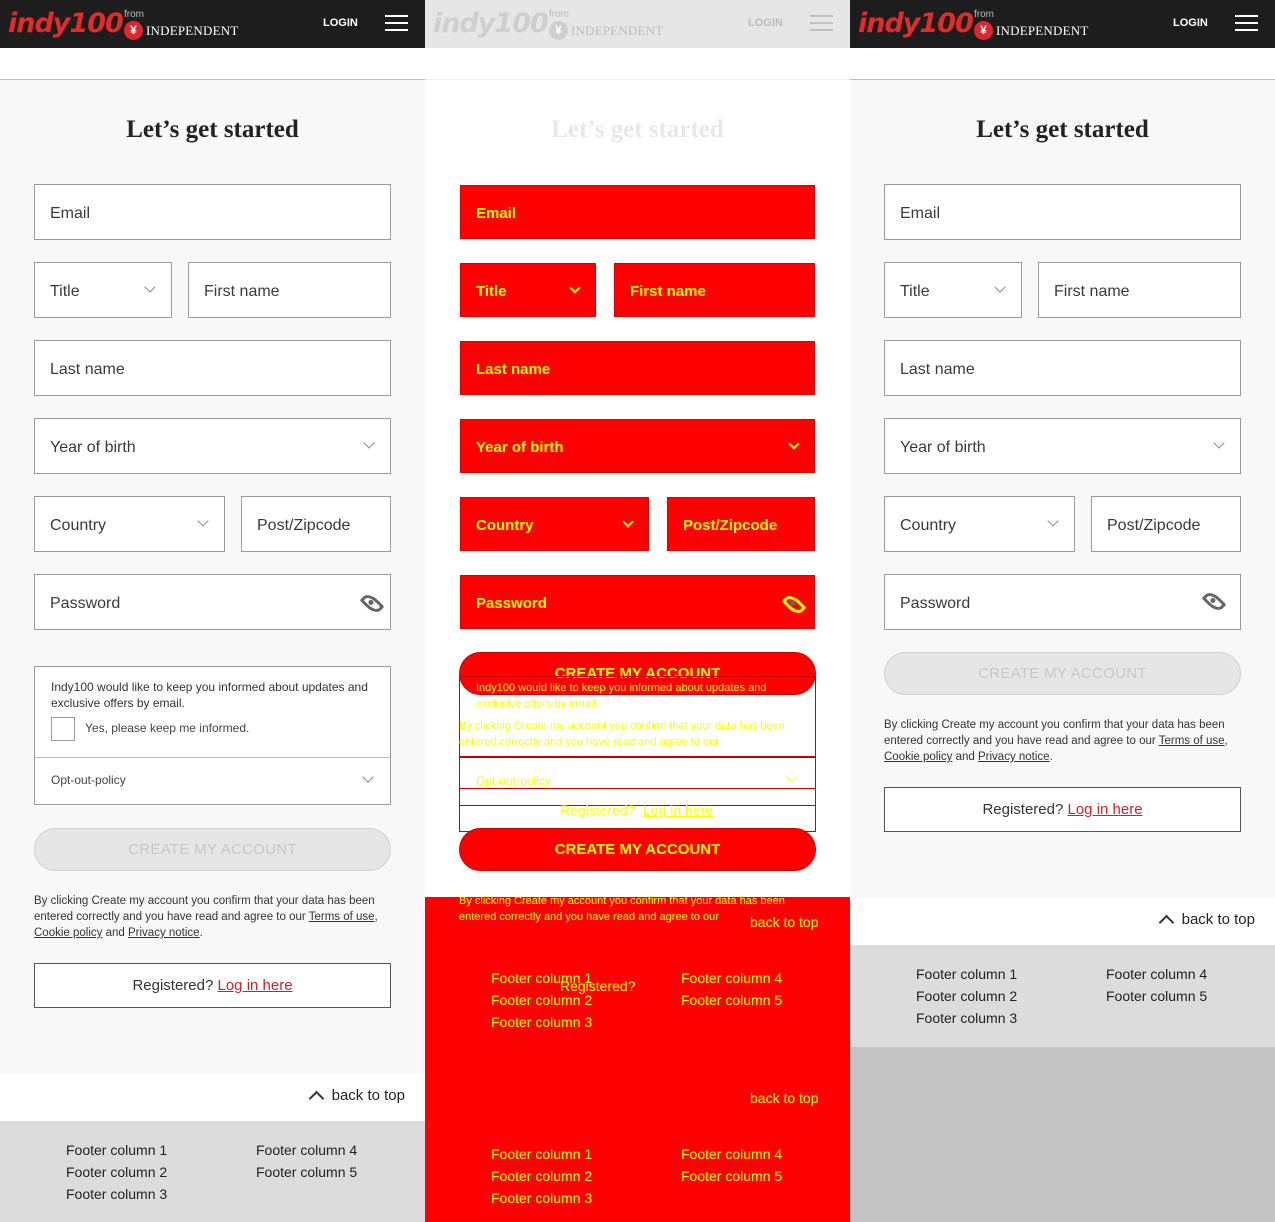 This screenshot has height=1222, width=1275. Describe the element at coordinates (63, 729) in the screenshot. I see `optin-checkbox` at that location.